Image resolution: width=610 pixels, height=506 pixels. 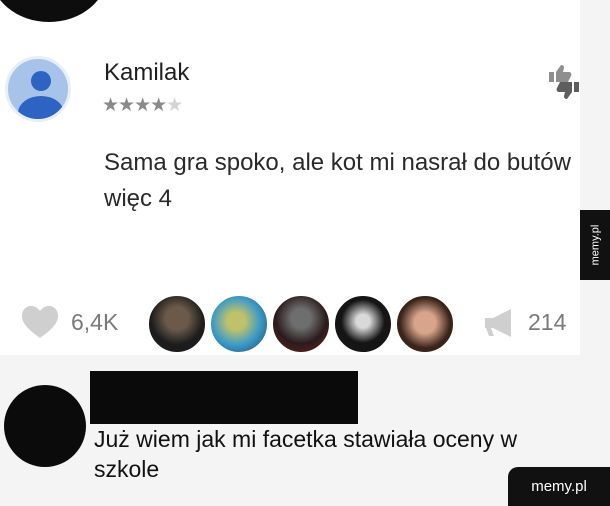 What do you see at coordinates (134, 105) in the screenshot?
I see `stars-filled: ★★★★` at bounding box center [134, 105].